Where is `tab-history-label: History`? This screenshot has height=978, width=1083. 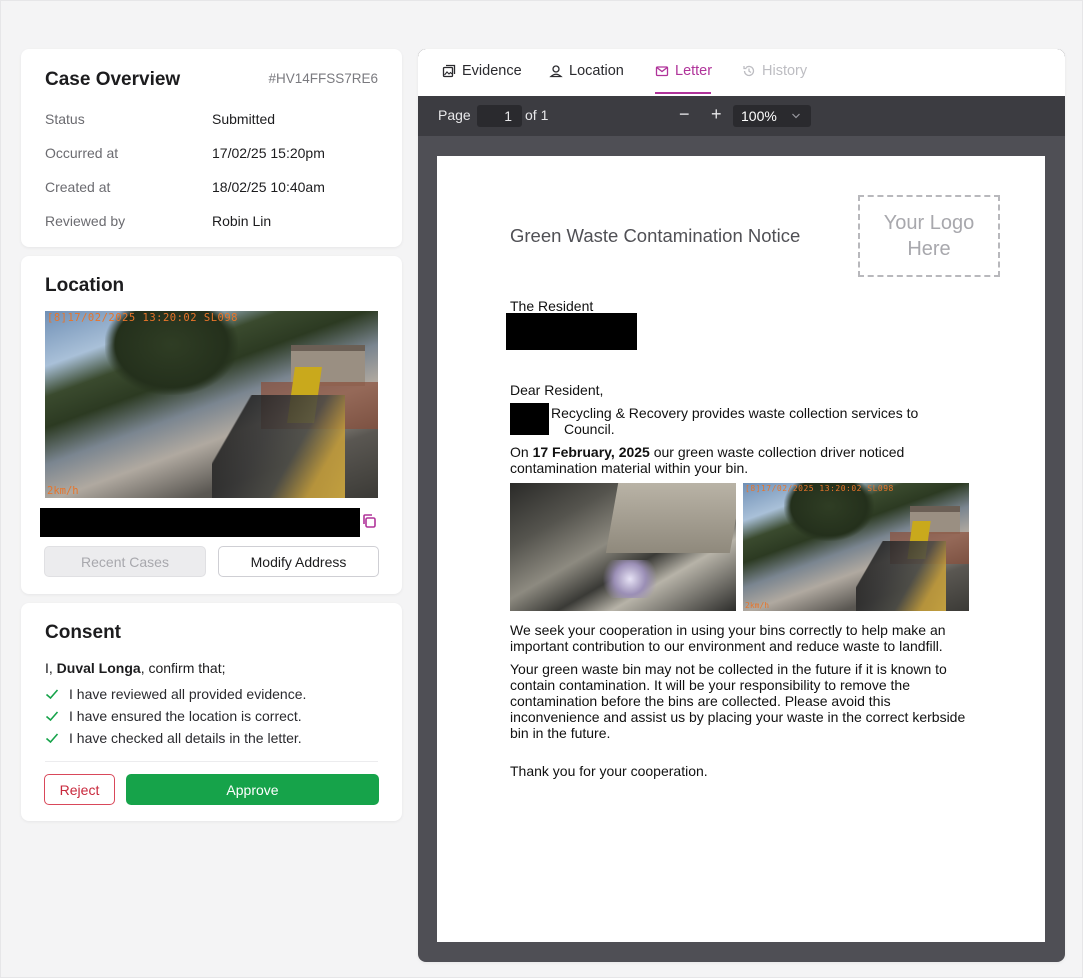 tab-history-label: History is located at coordinates (785, 71).